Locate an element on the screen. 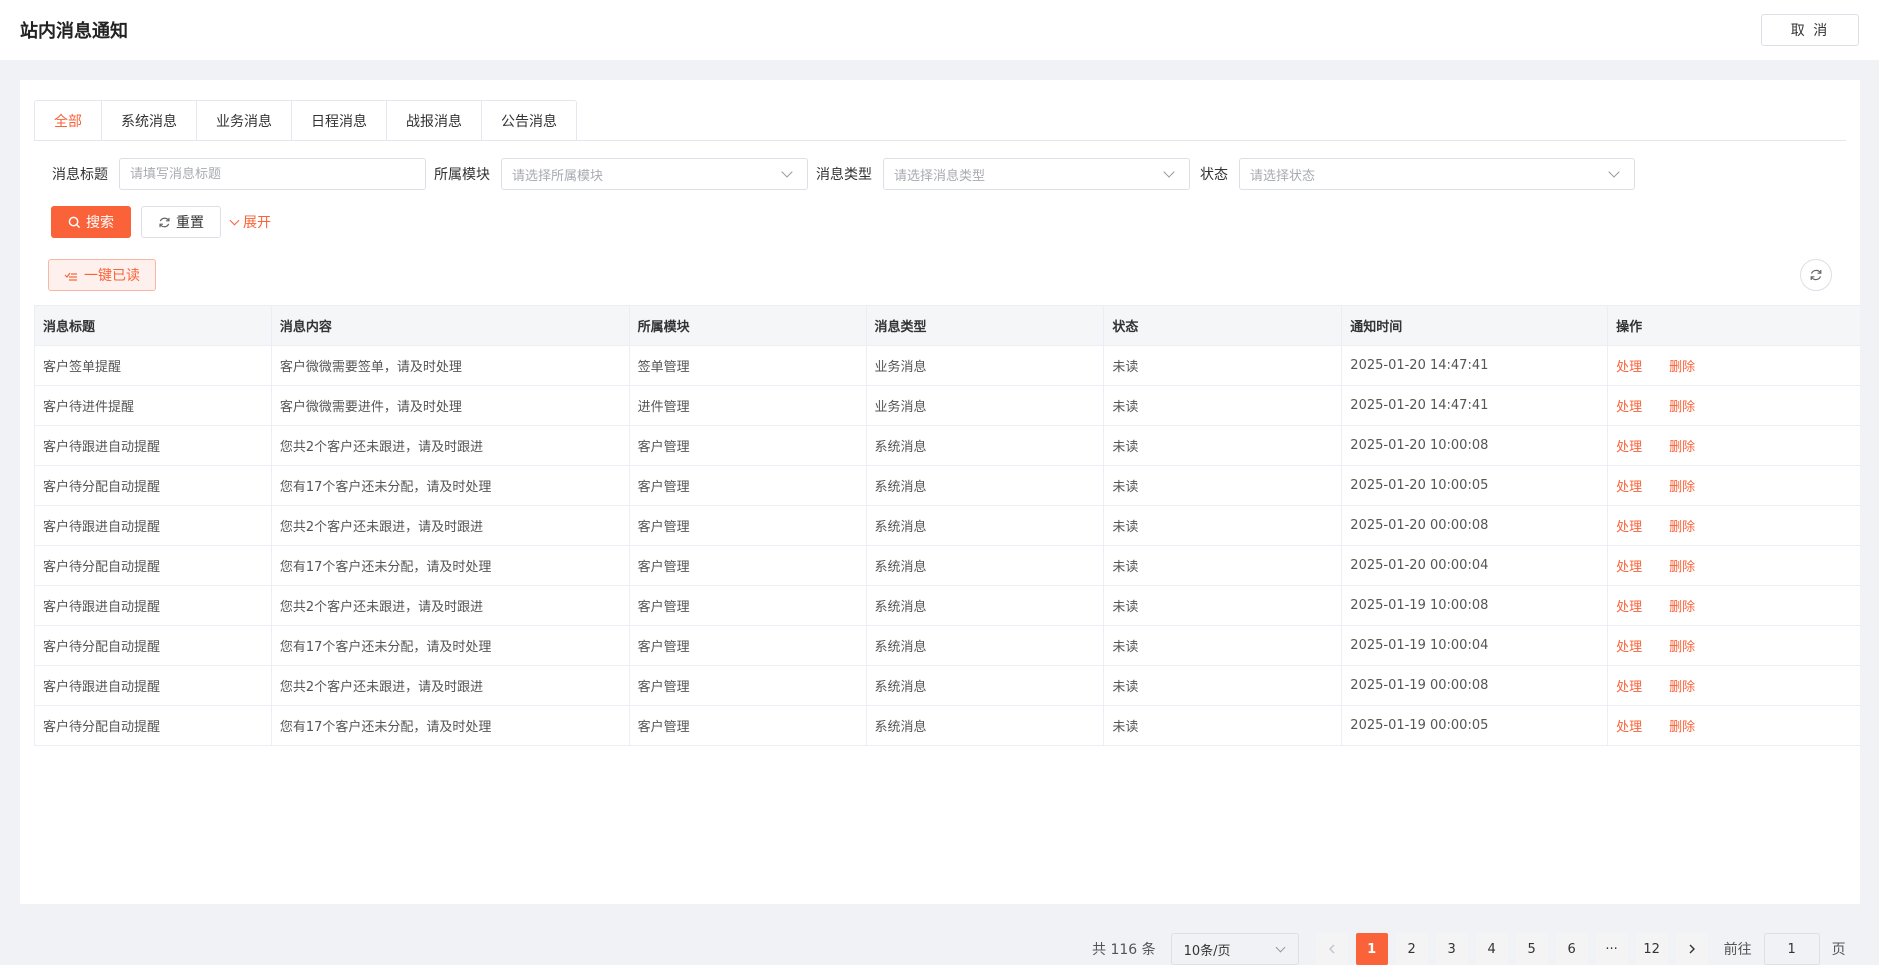  cancel-button: 取 消 is located at coordinates (1810, 30).